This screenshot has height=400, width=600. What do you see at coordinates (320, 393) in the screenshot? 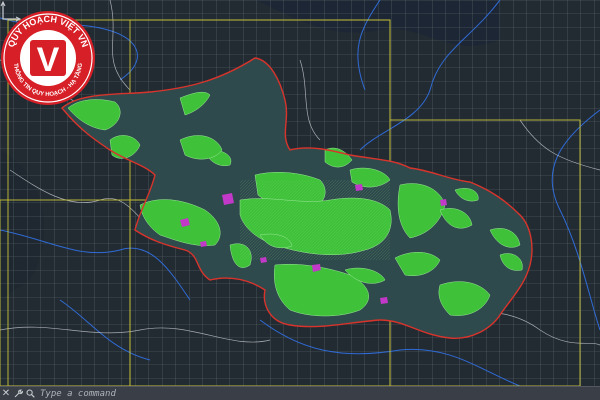
I see `command-input` at bounding box center [320, 393].